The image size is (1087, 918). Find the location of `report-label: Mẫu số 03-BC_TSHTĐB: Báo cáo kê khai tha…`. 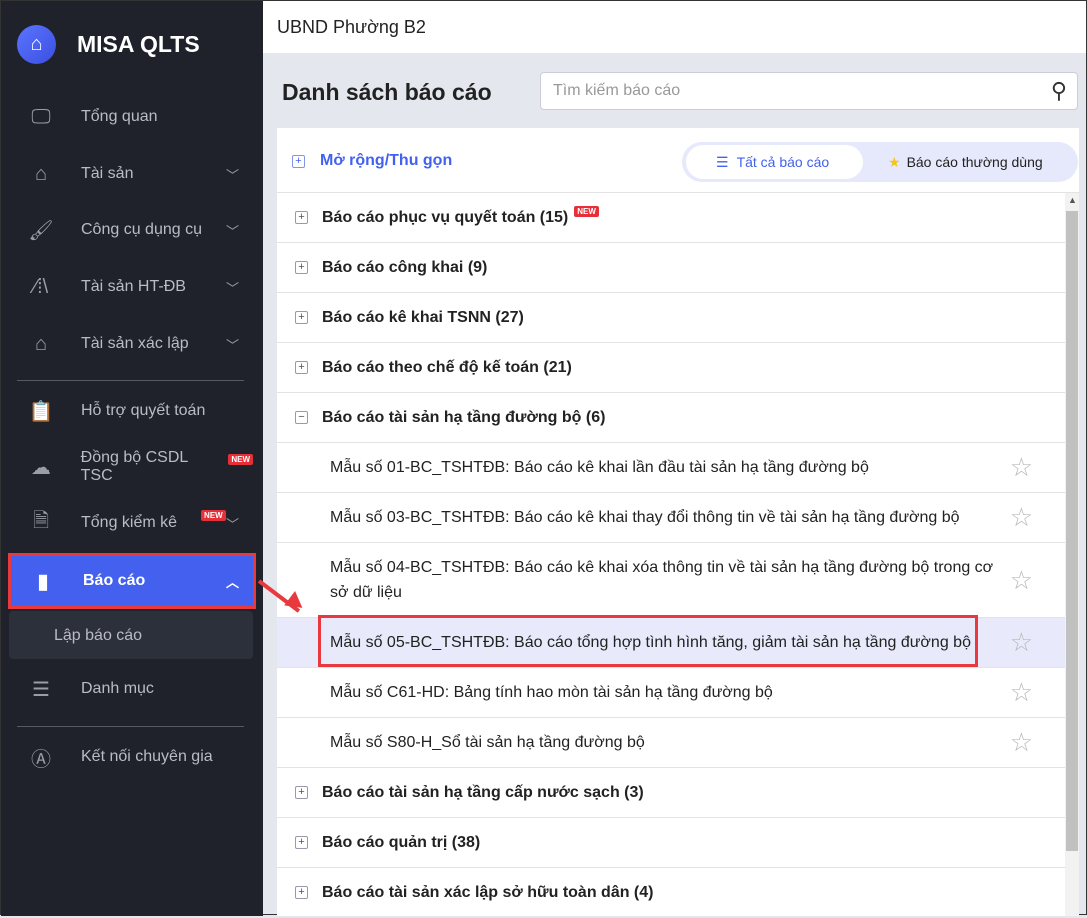

report-label: Mẫu số 03-BC_TSHTĐB: Báo cáo kê khai tha… is located at coordinates (645, 517).